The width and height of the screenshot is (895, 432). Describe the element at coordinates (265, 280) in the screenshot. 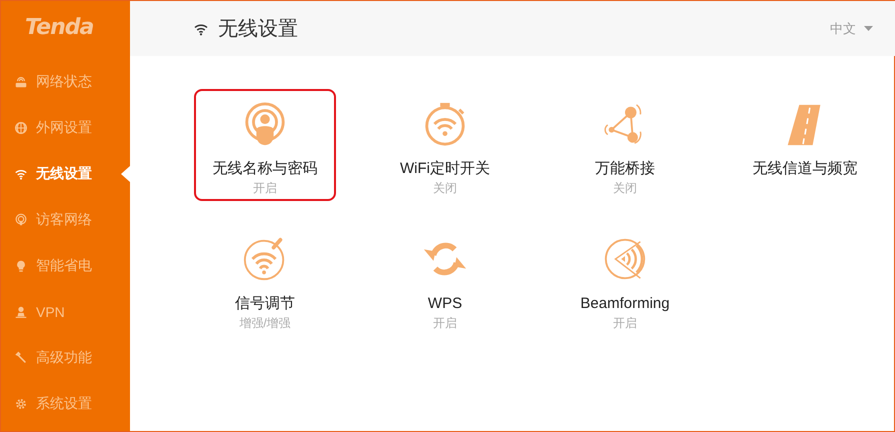

I see `feature-tile: 信号调节 增强/增强` at that location.